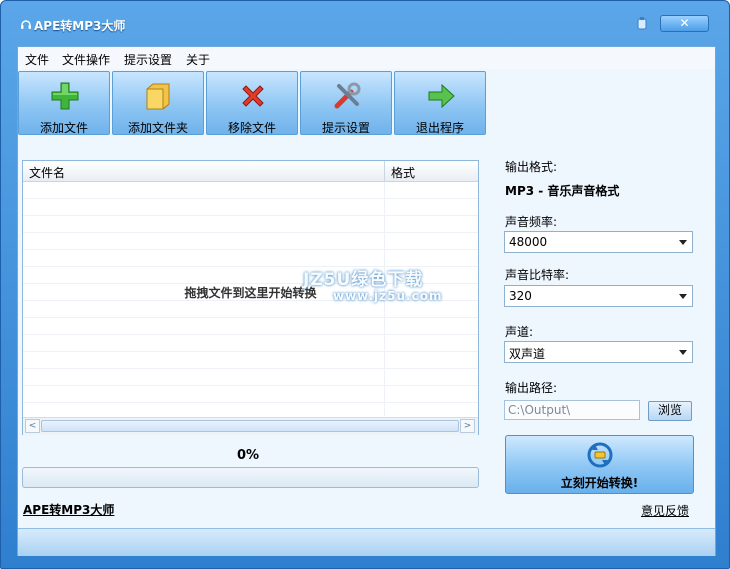 The image size is (730, 569). What do you see at coordinates (363, 280) in the screenshot?
I see `watermark-line1: JZ5U绿色下载` at bounding box center [363, 280].